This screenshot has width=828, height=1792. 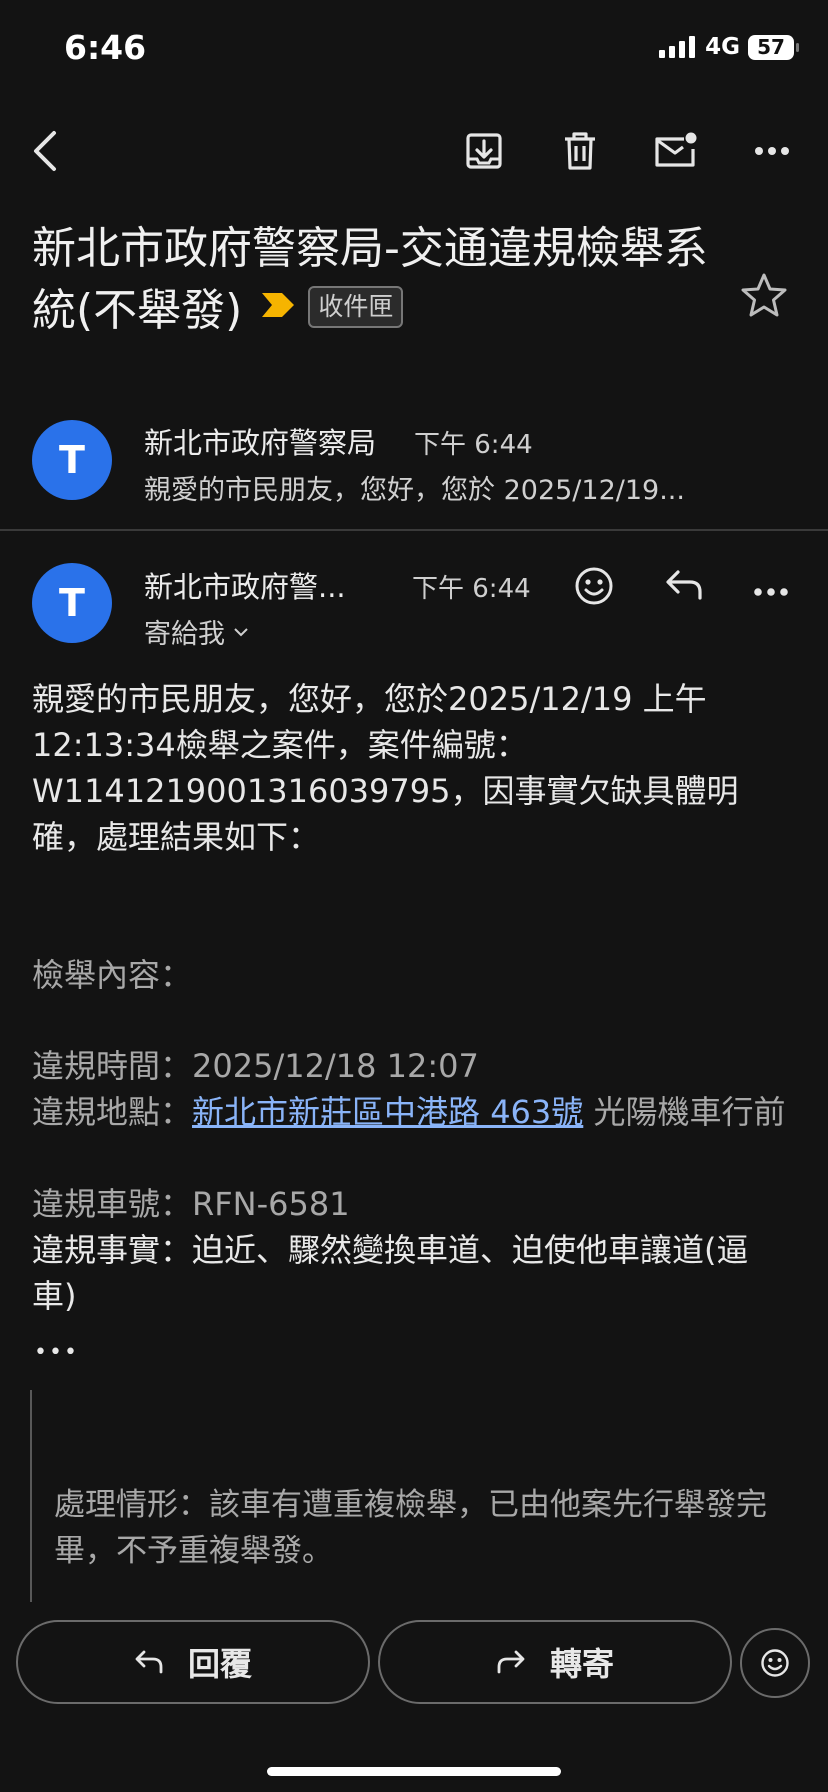 What do you see at coordinates (105, 47) in the screenshot?
I see `status-time: 6:46` at bounding box center [105, 47].